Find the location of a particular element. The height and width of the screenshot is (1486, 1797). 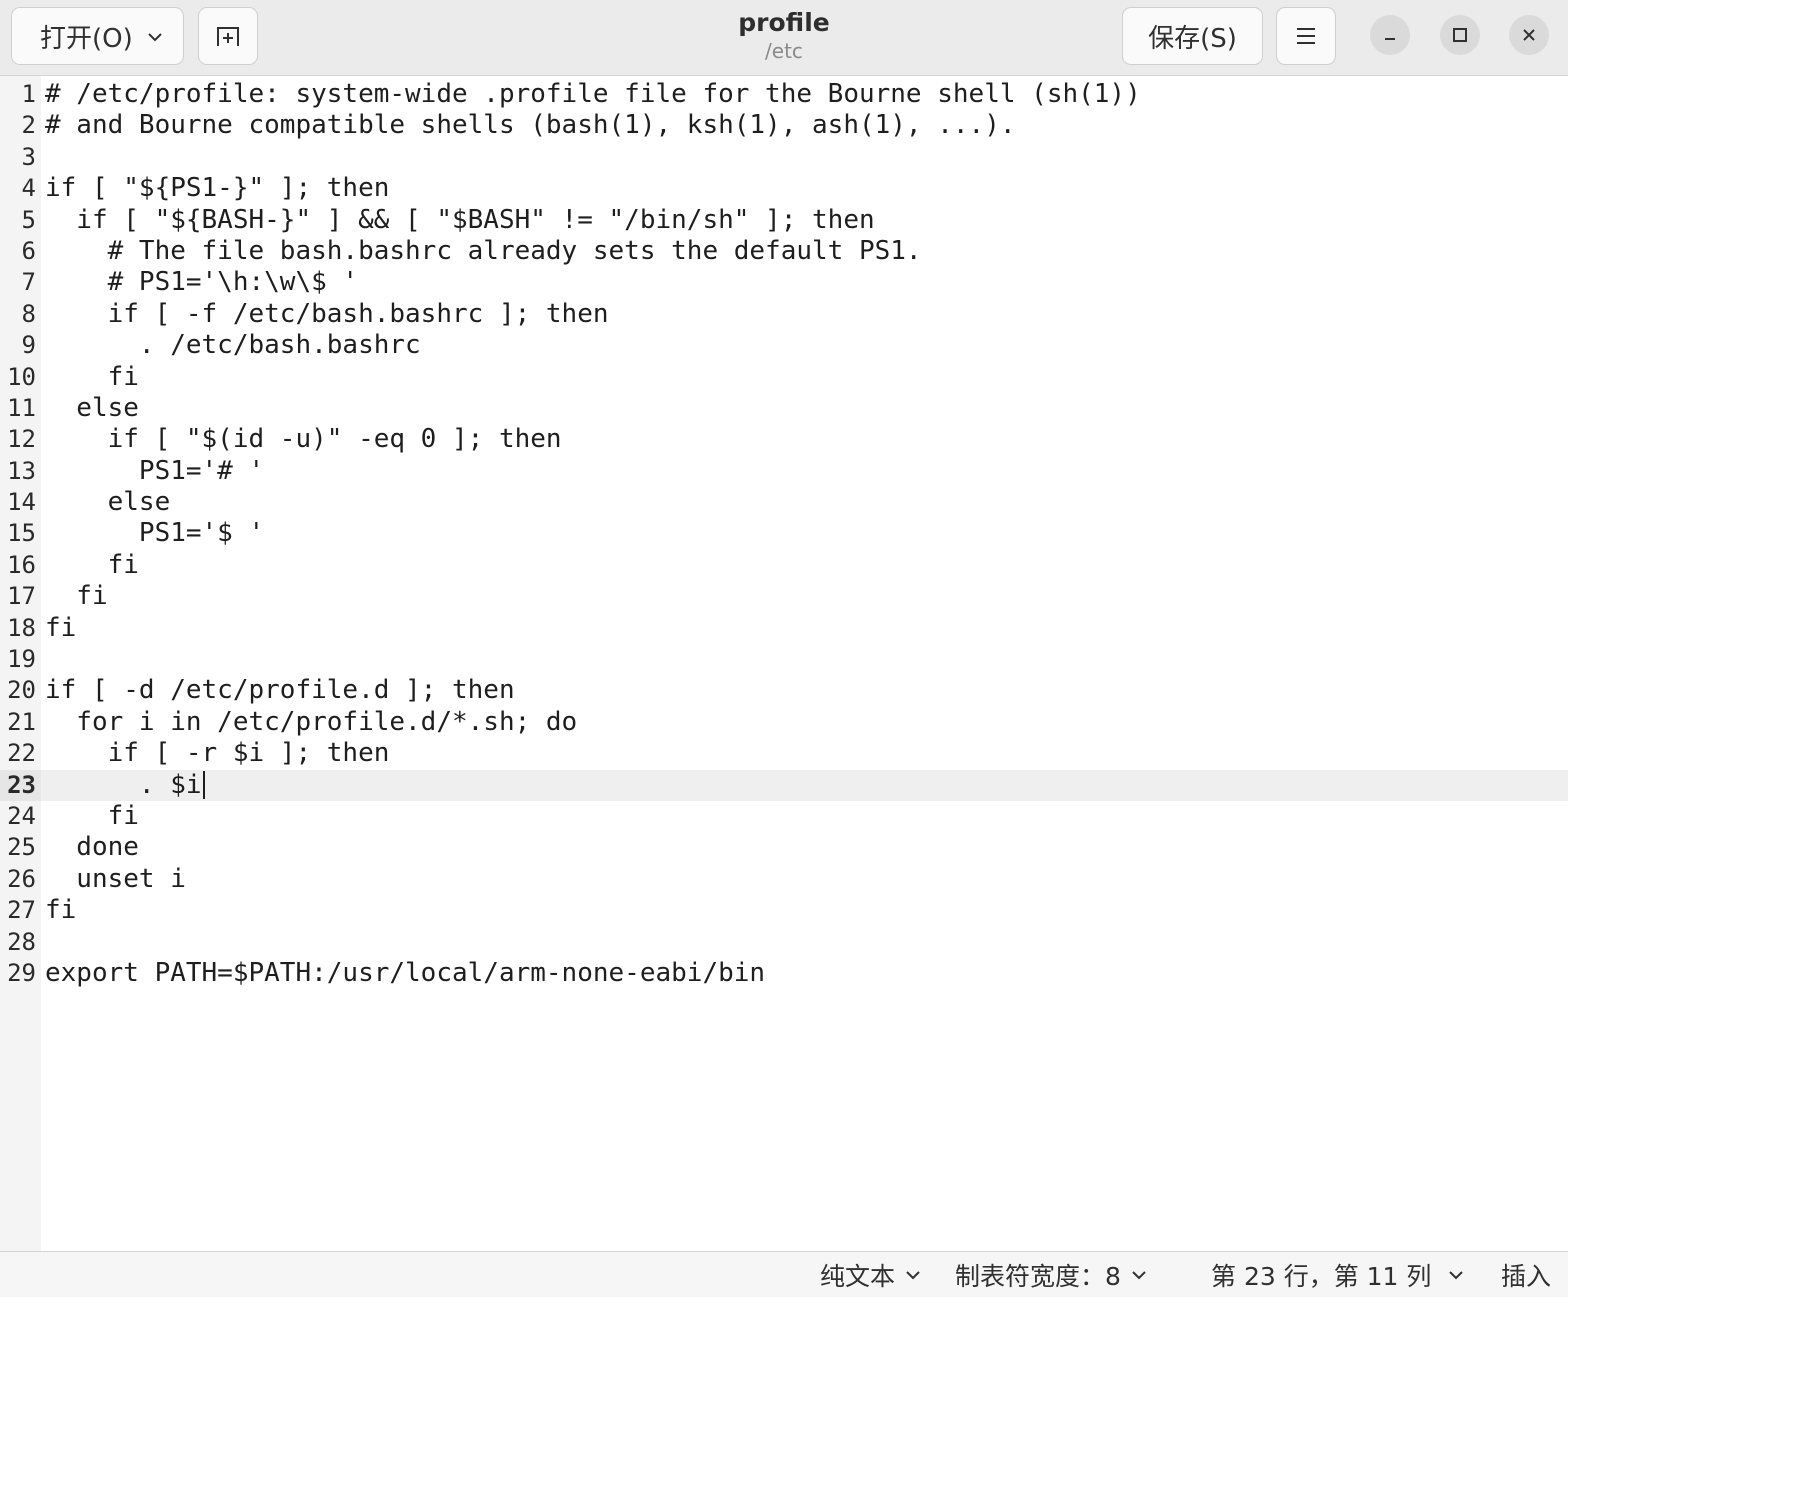

line-text: . $i is located at coordinates (125, 785).